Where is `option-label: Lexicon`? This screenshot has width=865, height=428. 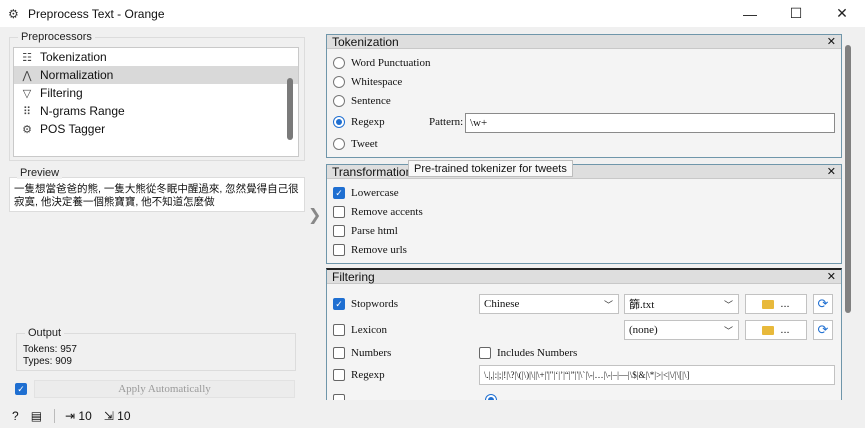 option-label: Lexicon is located at coordinates (369, 330).